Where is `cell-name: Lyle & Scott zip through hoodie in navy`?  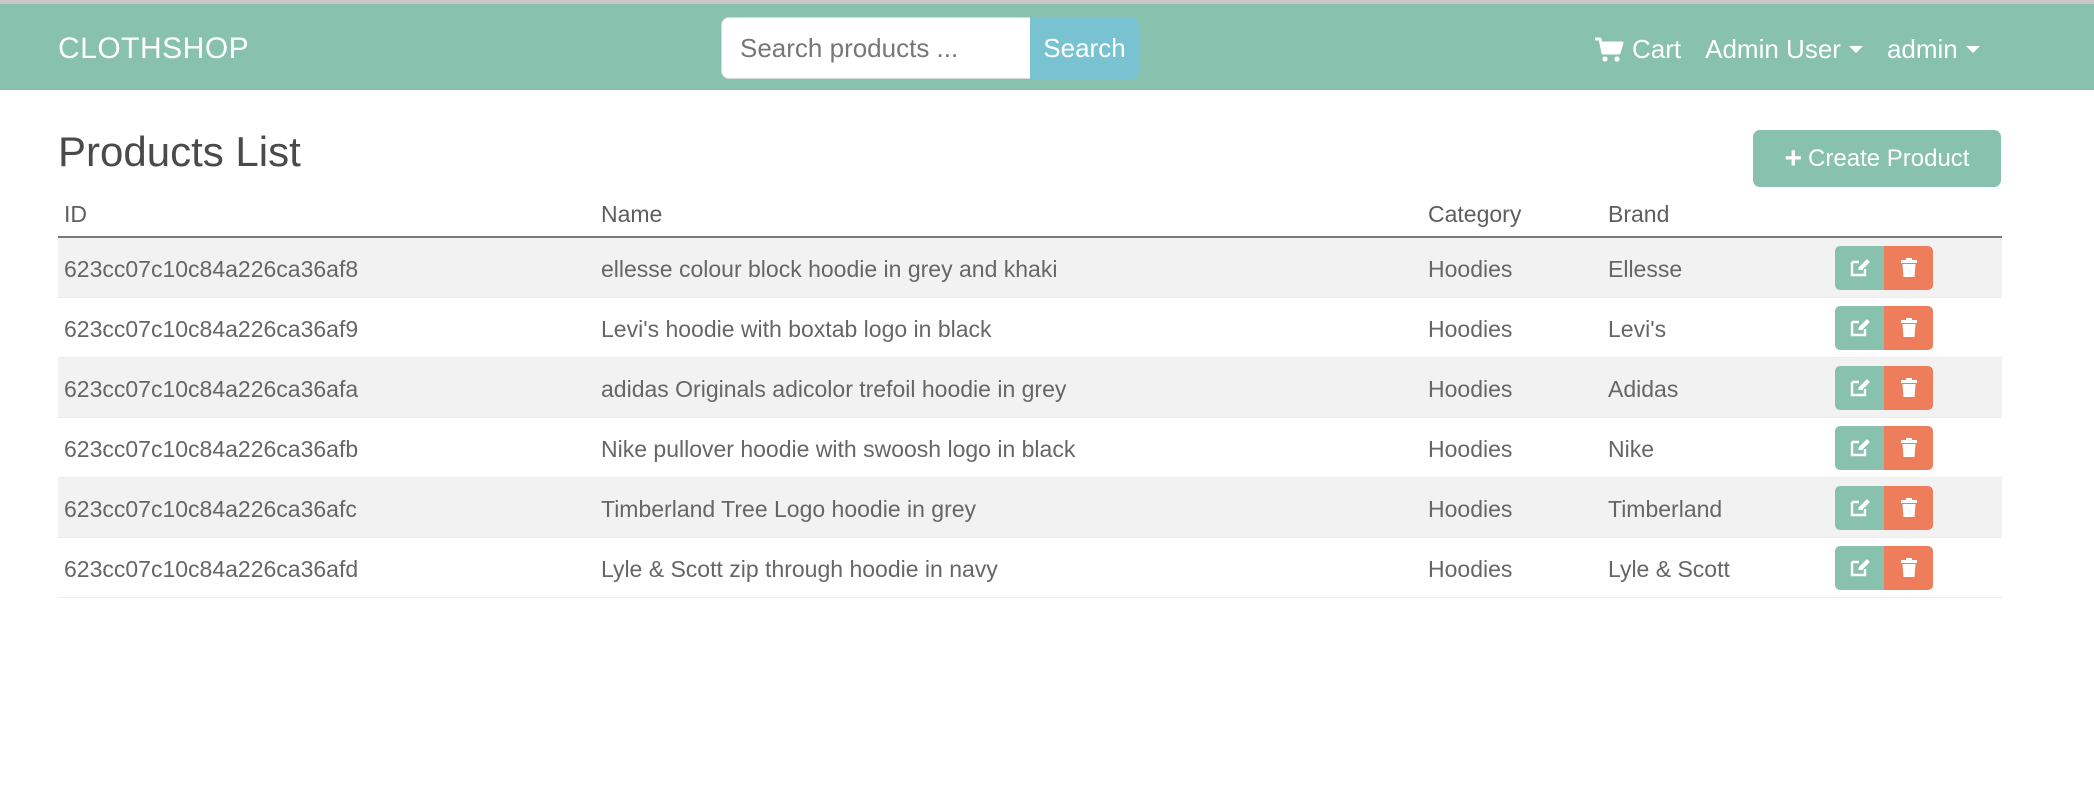
cell-name: Lyle & Scott zip through hoodie in navy is located at coordinates (799, 569).